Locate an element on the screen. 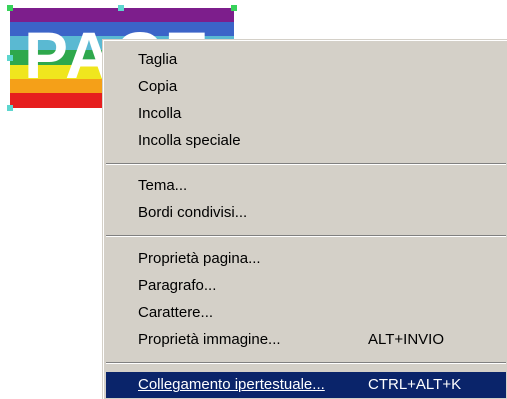 This screenshot has height=399, width=507. menu-item-shortcut: ALT+INVIO is located at coordinates (406, 339).